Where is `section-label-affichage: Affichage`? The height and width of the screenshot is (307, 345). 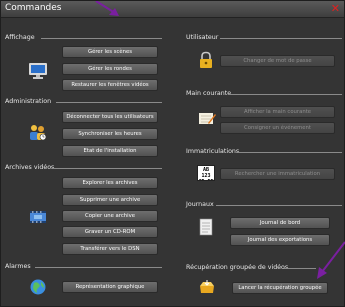 section-label-affichage: Affichage is located at coordinates (20, 37).